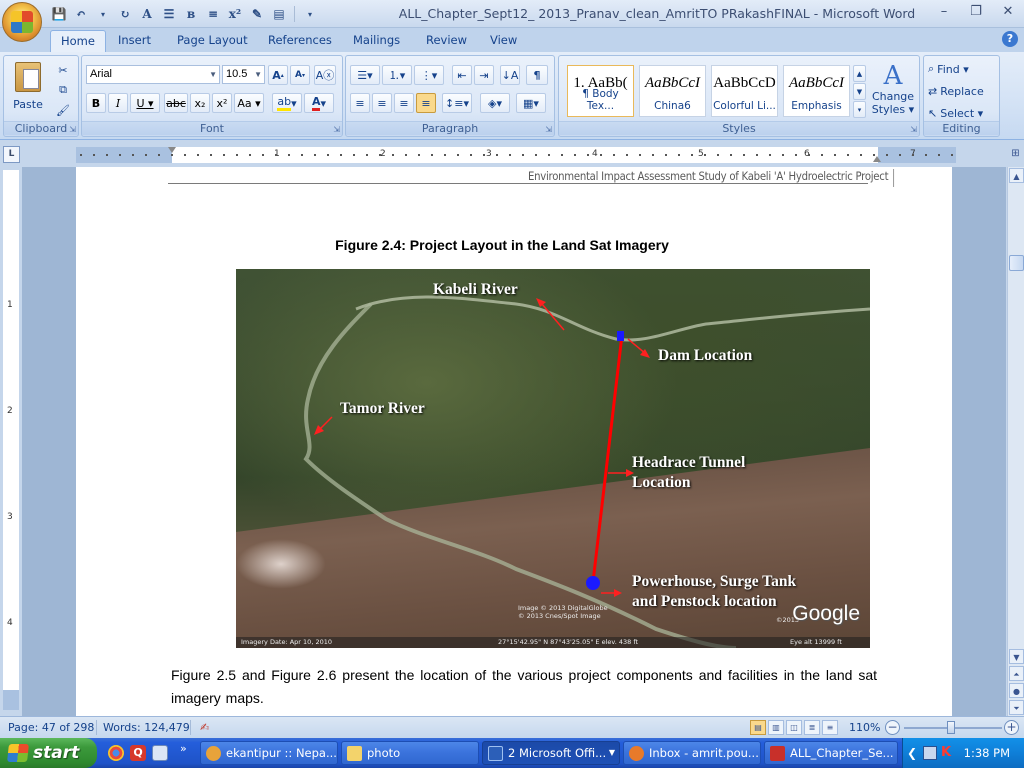  What do you see at coordinates (462, 75) in the screenshot?
I see `decrease-indent-button: ⇤` at bounding box center [462, 75].